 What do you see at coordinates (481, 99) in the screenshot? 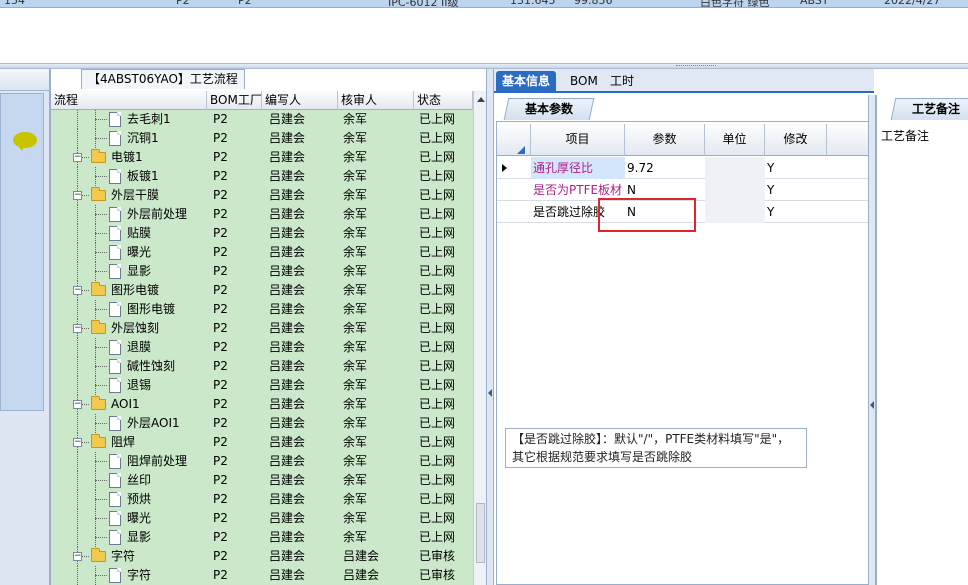
I see `scroll-up-arrow-icon` at bounding box center [481, 99].